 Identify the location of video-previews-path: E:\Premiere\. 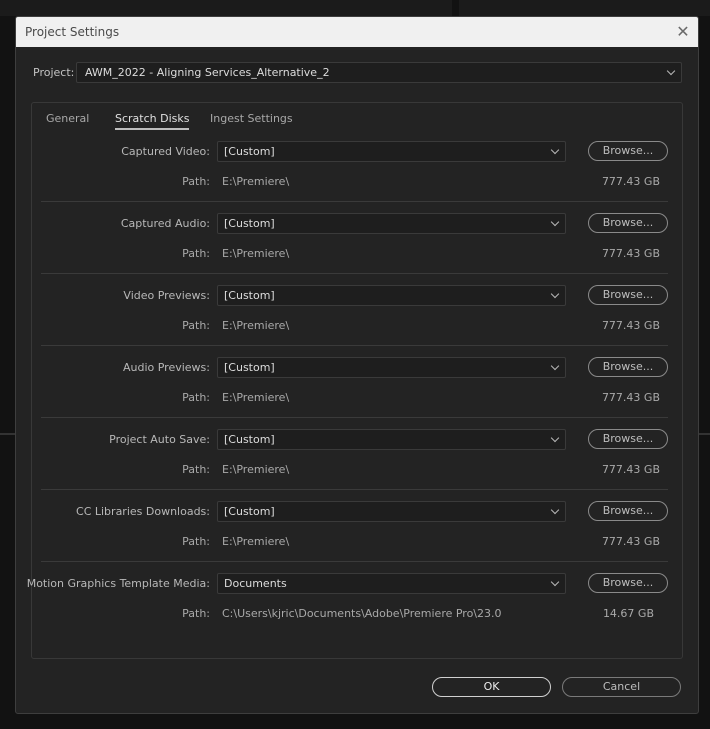
(256, 325).